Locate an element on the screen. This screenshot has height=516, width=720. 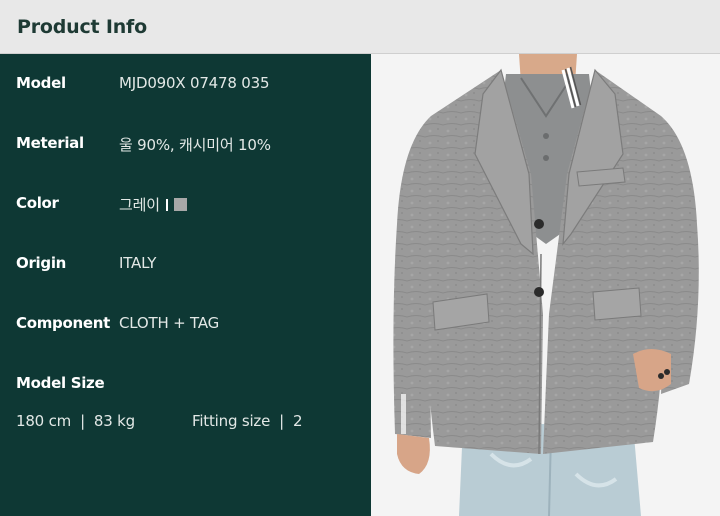
fitting-size-label: Fitting size is located at coordinates (231, 421).